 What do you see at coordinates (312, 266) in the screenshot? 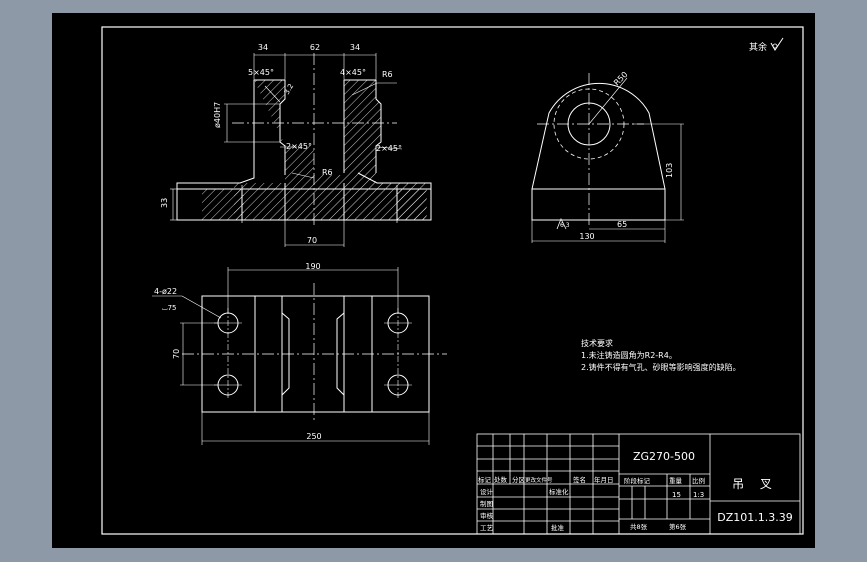
I see `hole-spacing: 190` at bounding box center [312, 266].